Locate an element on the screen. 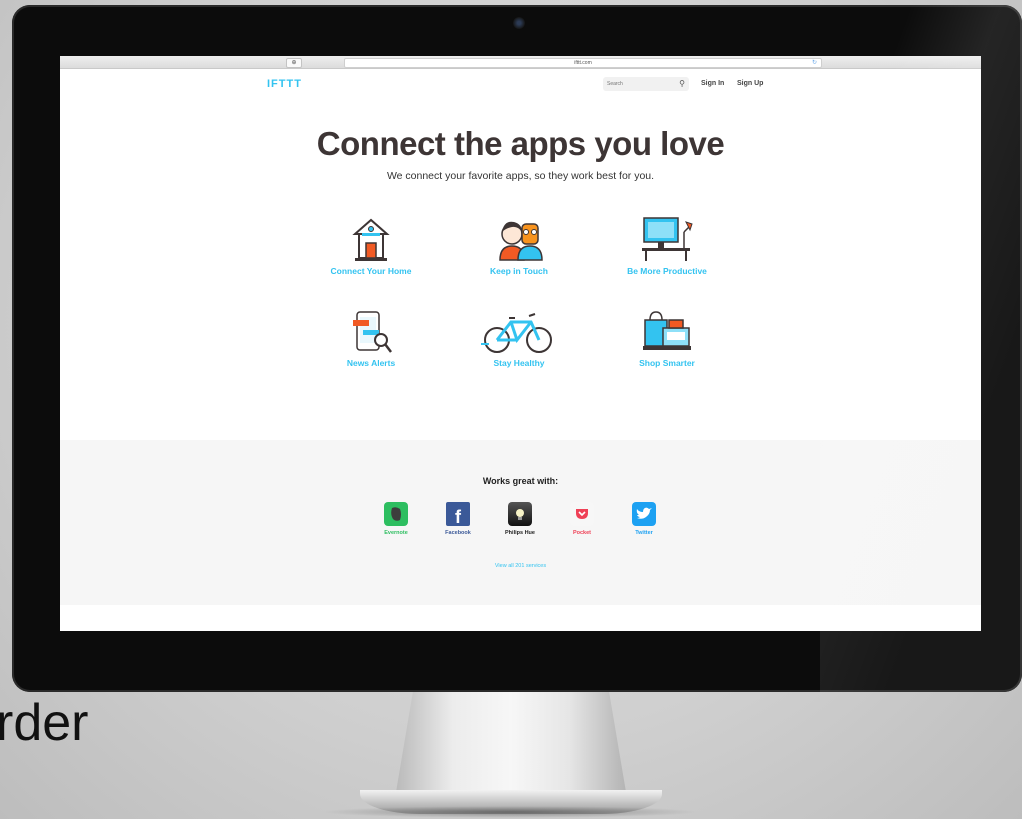 The width and height of the screenshot is (1022, 819). category-keep-in-touch: Keep in Touch is located at coordinates (519, 246).